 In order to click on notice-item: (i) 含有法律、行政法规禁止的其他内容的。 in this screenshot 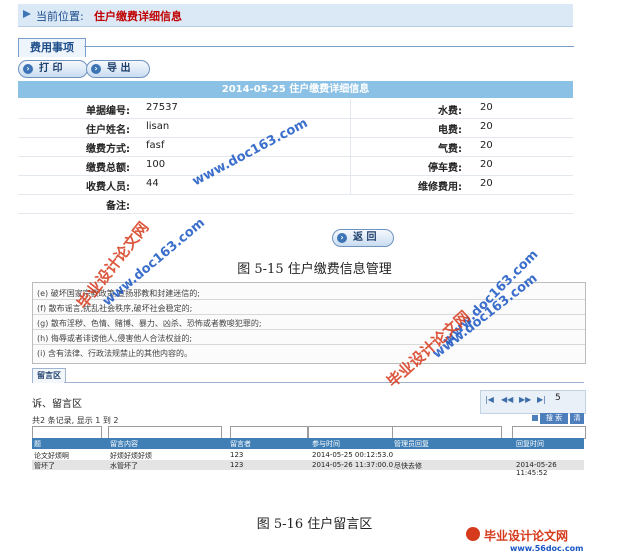, I will do `click(115, 353)`.